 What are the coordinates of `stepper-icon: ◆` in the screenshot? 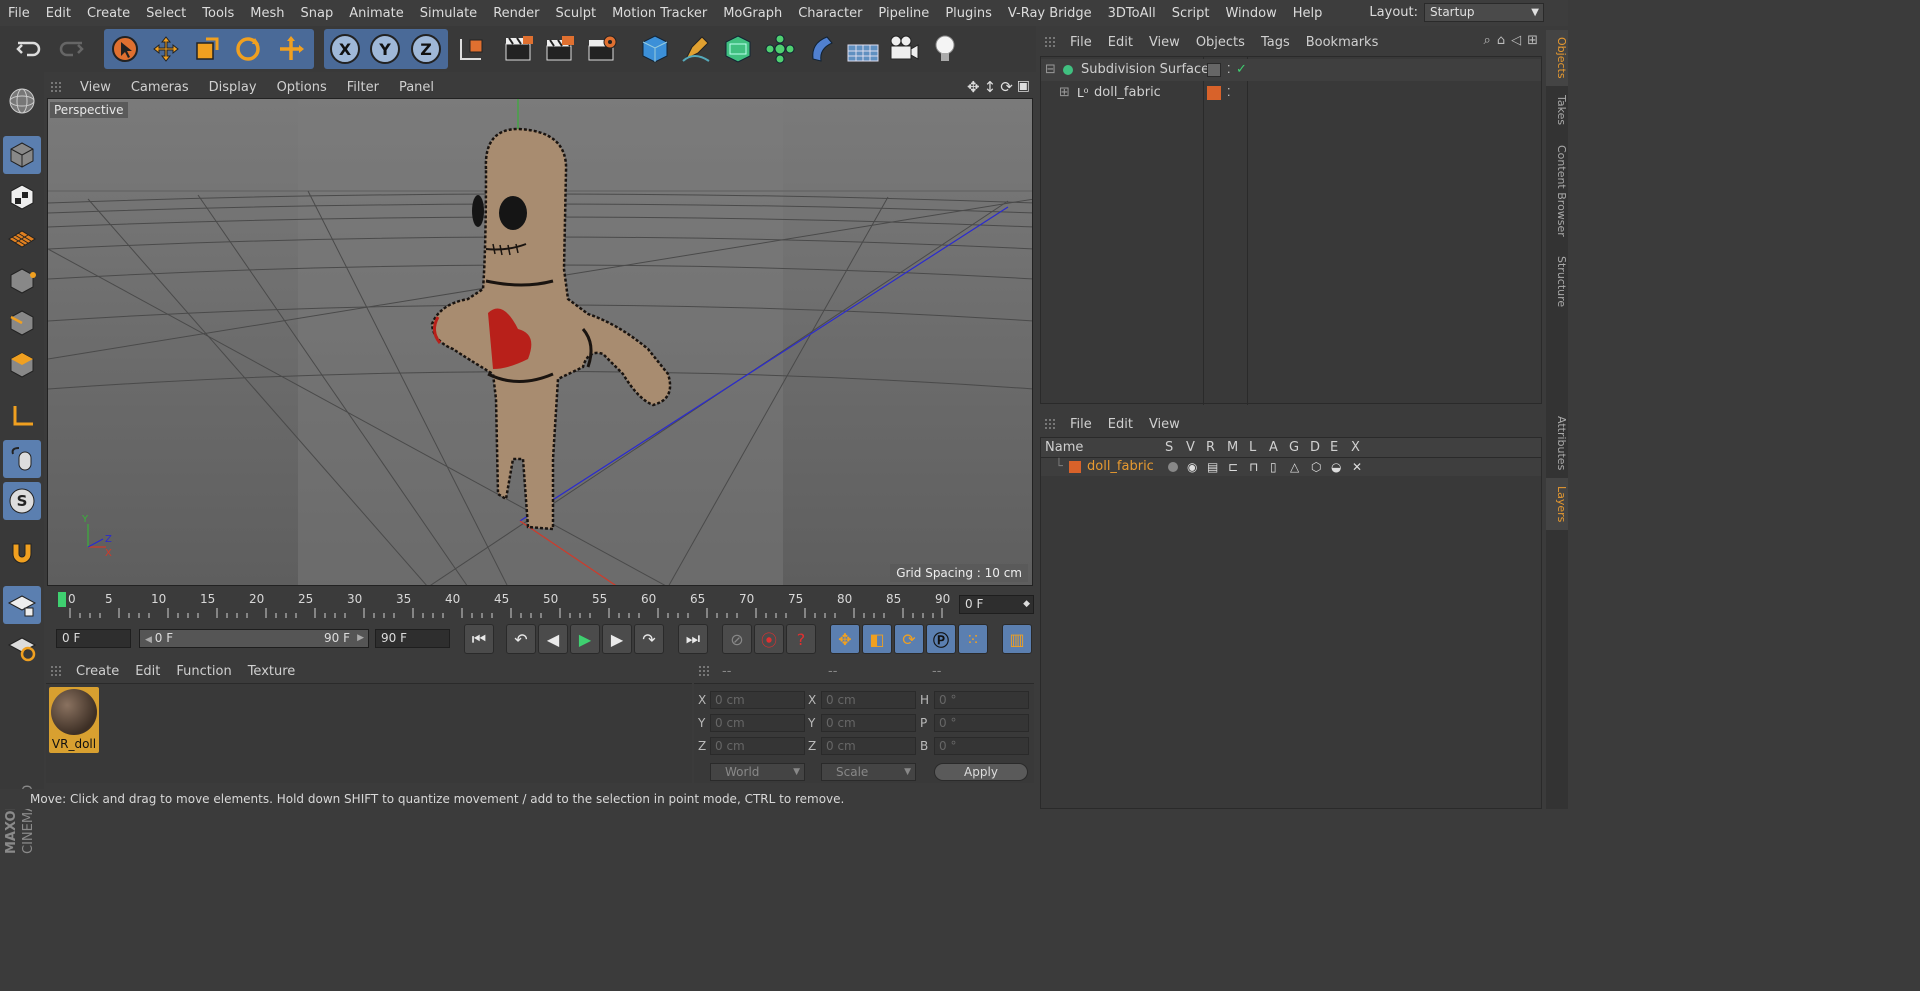 It's located at (1026, 604).